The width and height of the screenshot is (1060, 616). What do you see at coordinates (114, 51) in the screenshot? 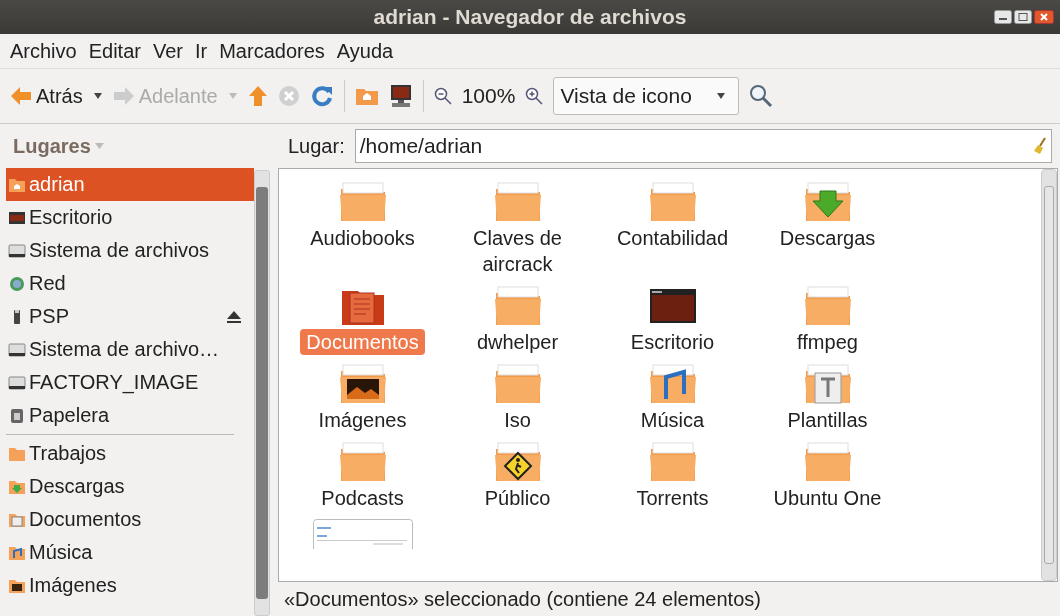
I see `menu-item: Editar` at bounding box center [114, 51].